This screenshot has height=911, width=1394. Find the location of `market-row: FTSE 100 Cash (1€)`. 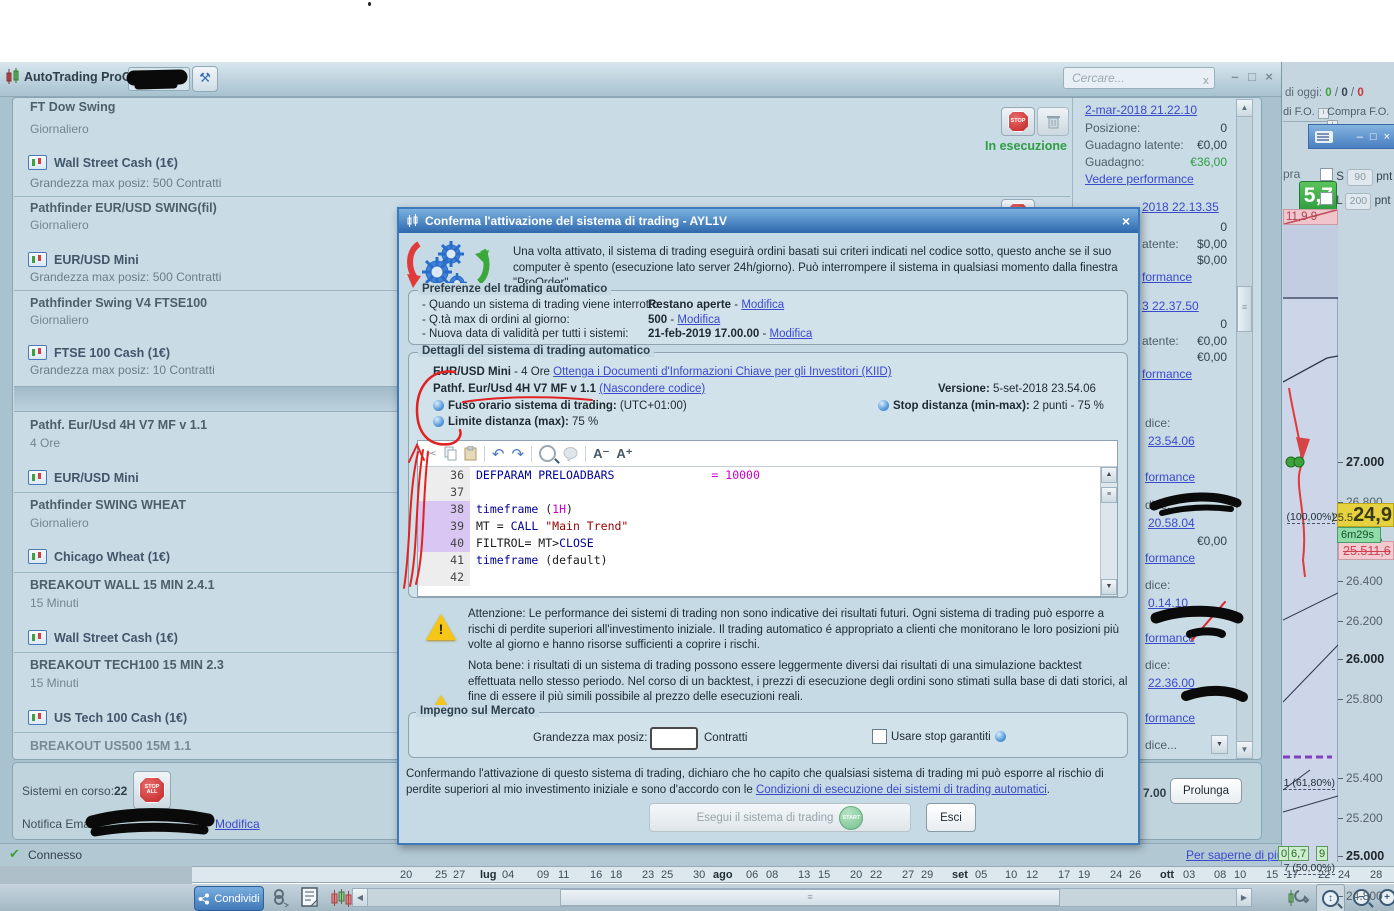

market-row: FTSE 100 Cash (1€) is located at coordinates (99, 352).